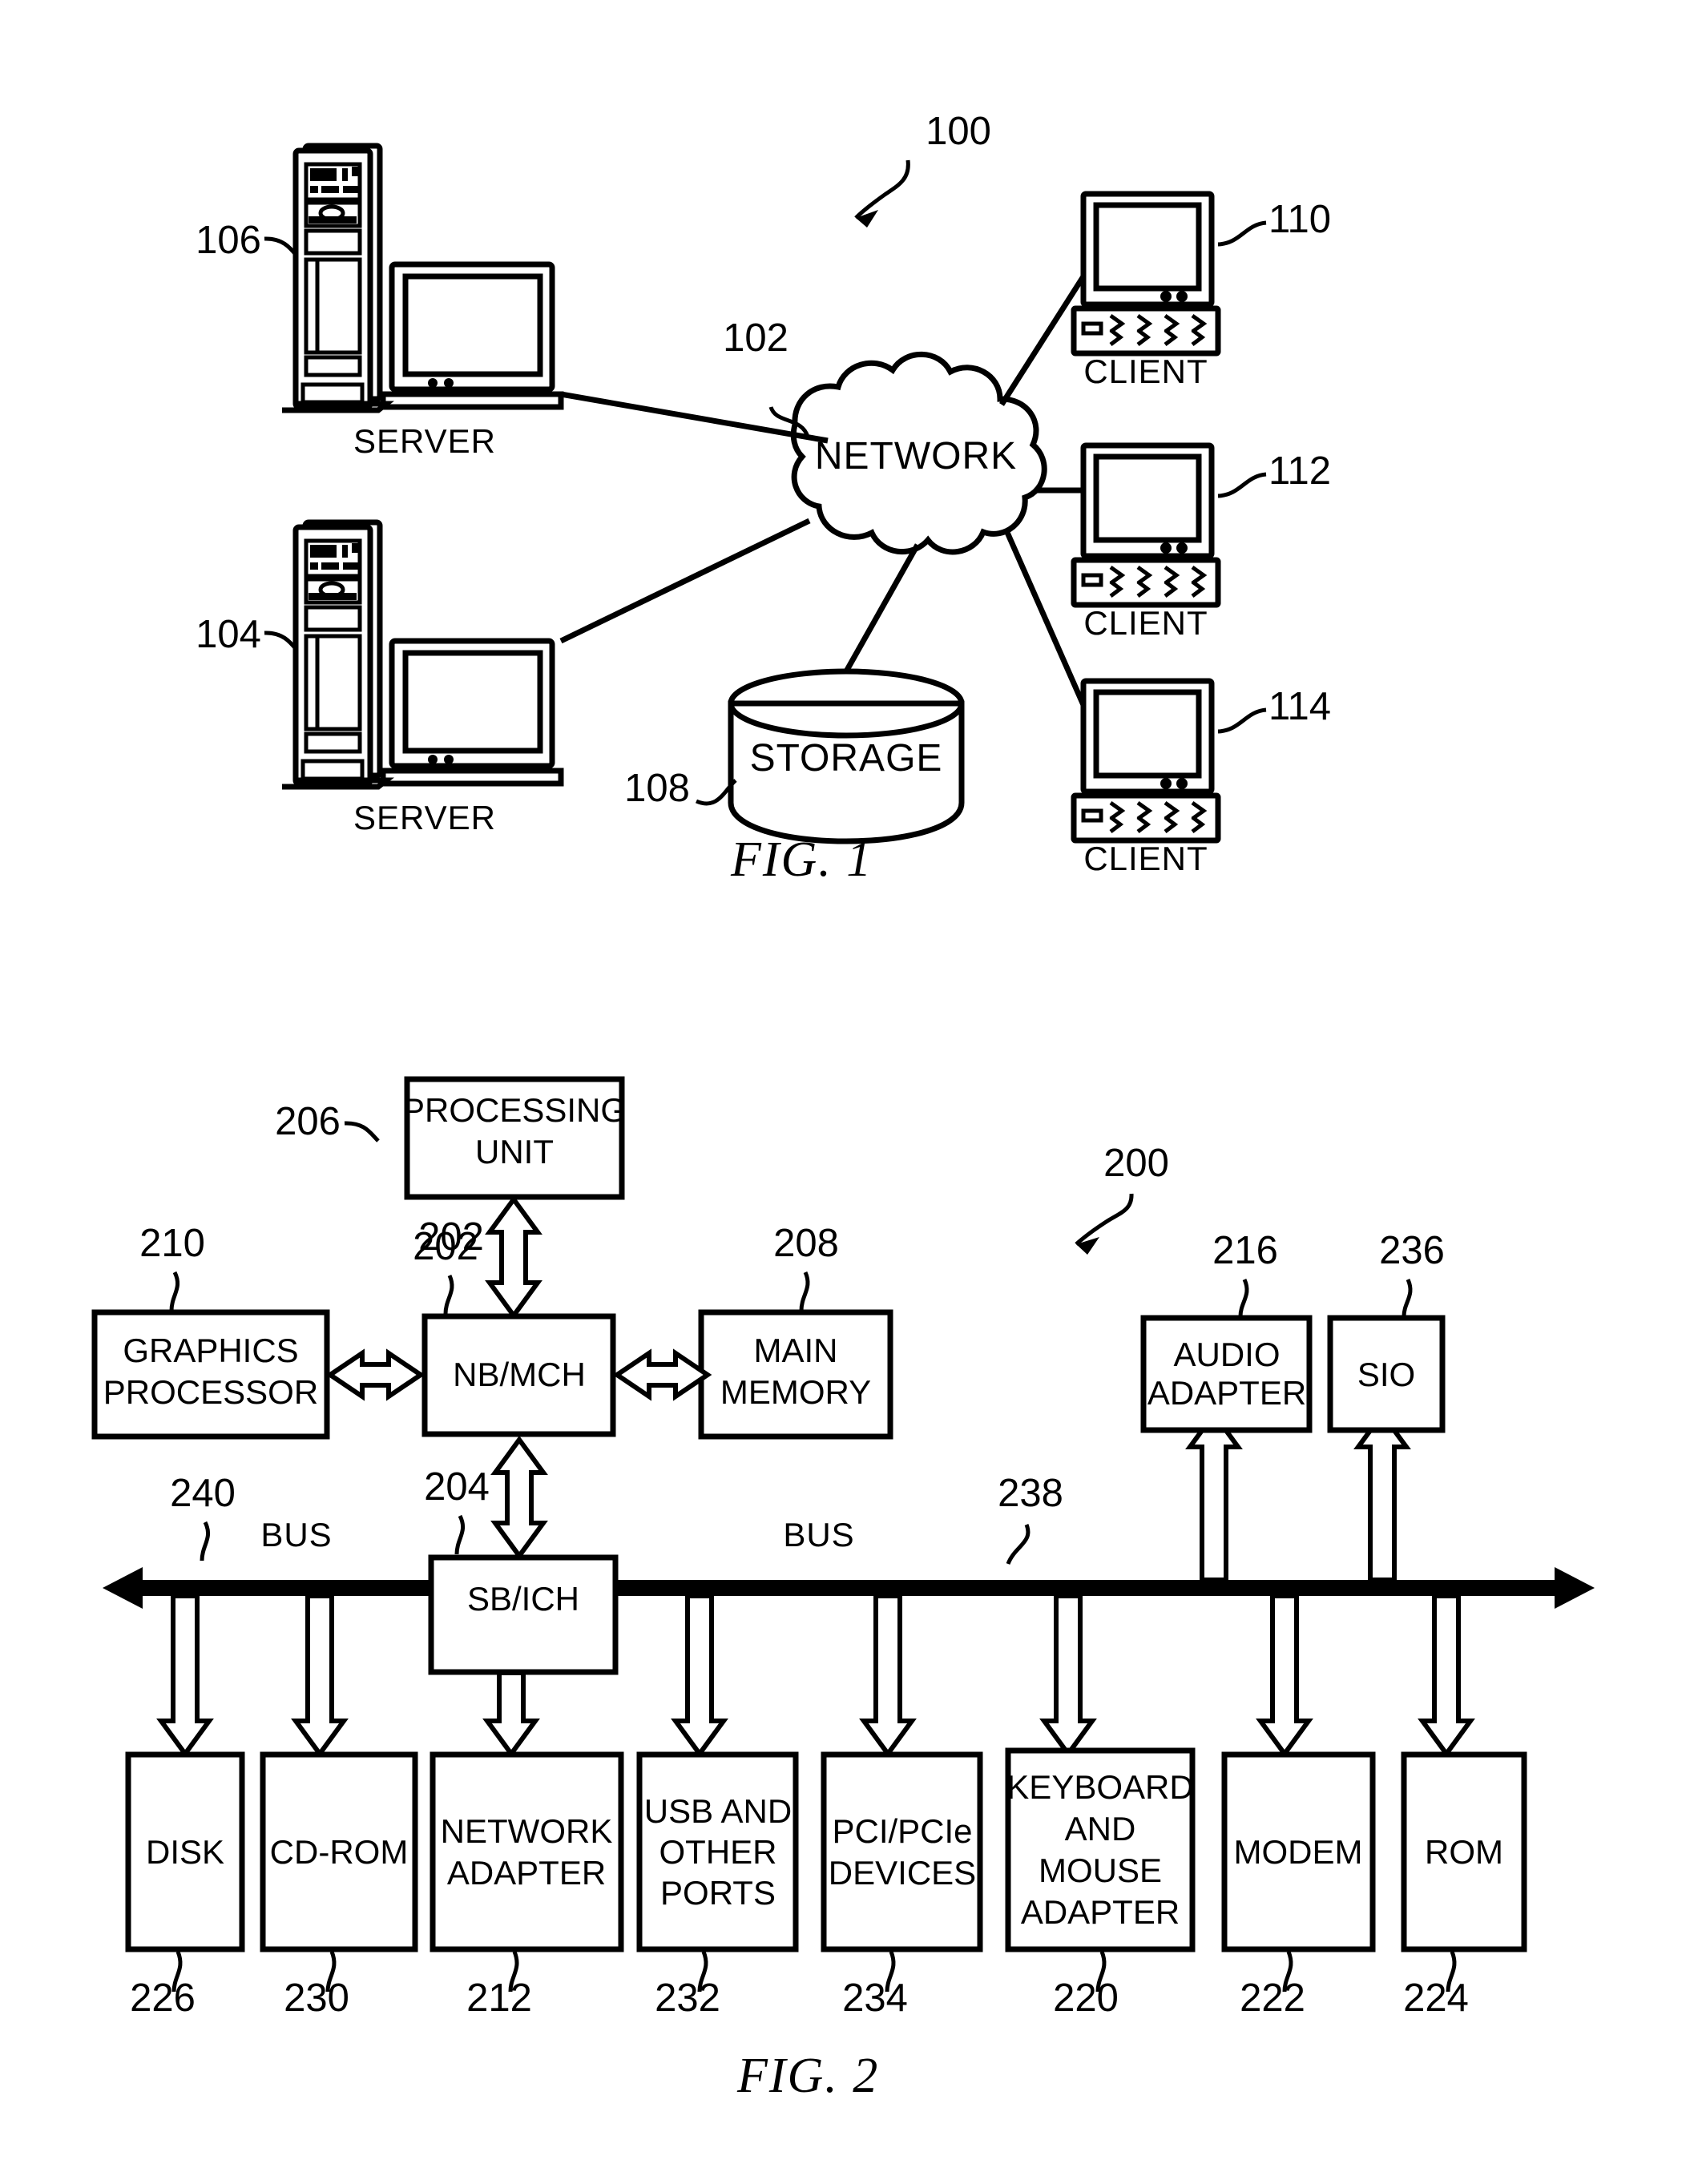 The height and width of the screenshot is (2184, 1698). Describe the element at coordinates (523, 1599) in the screenshot. I see `sb-ich-label: SB/ICH` at that location.